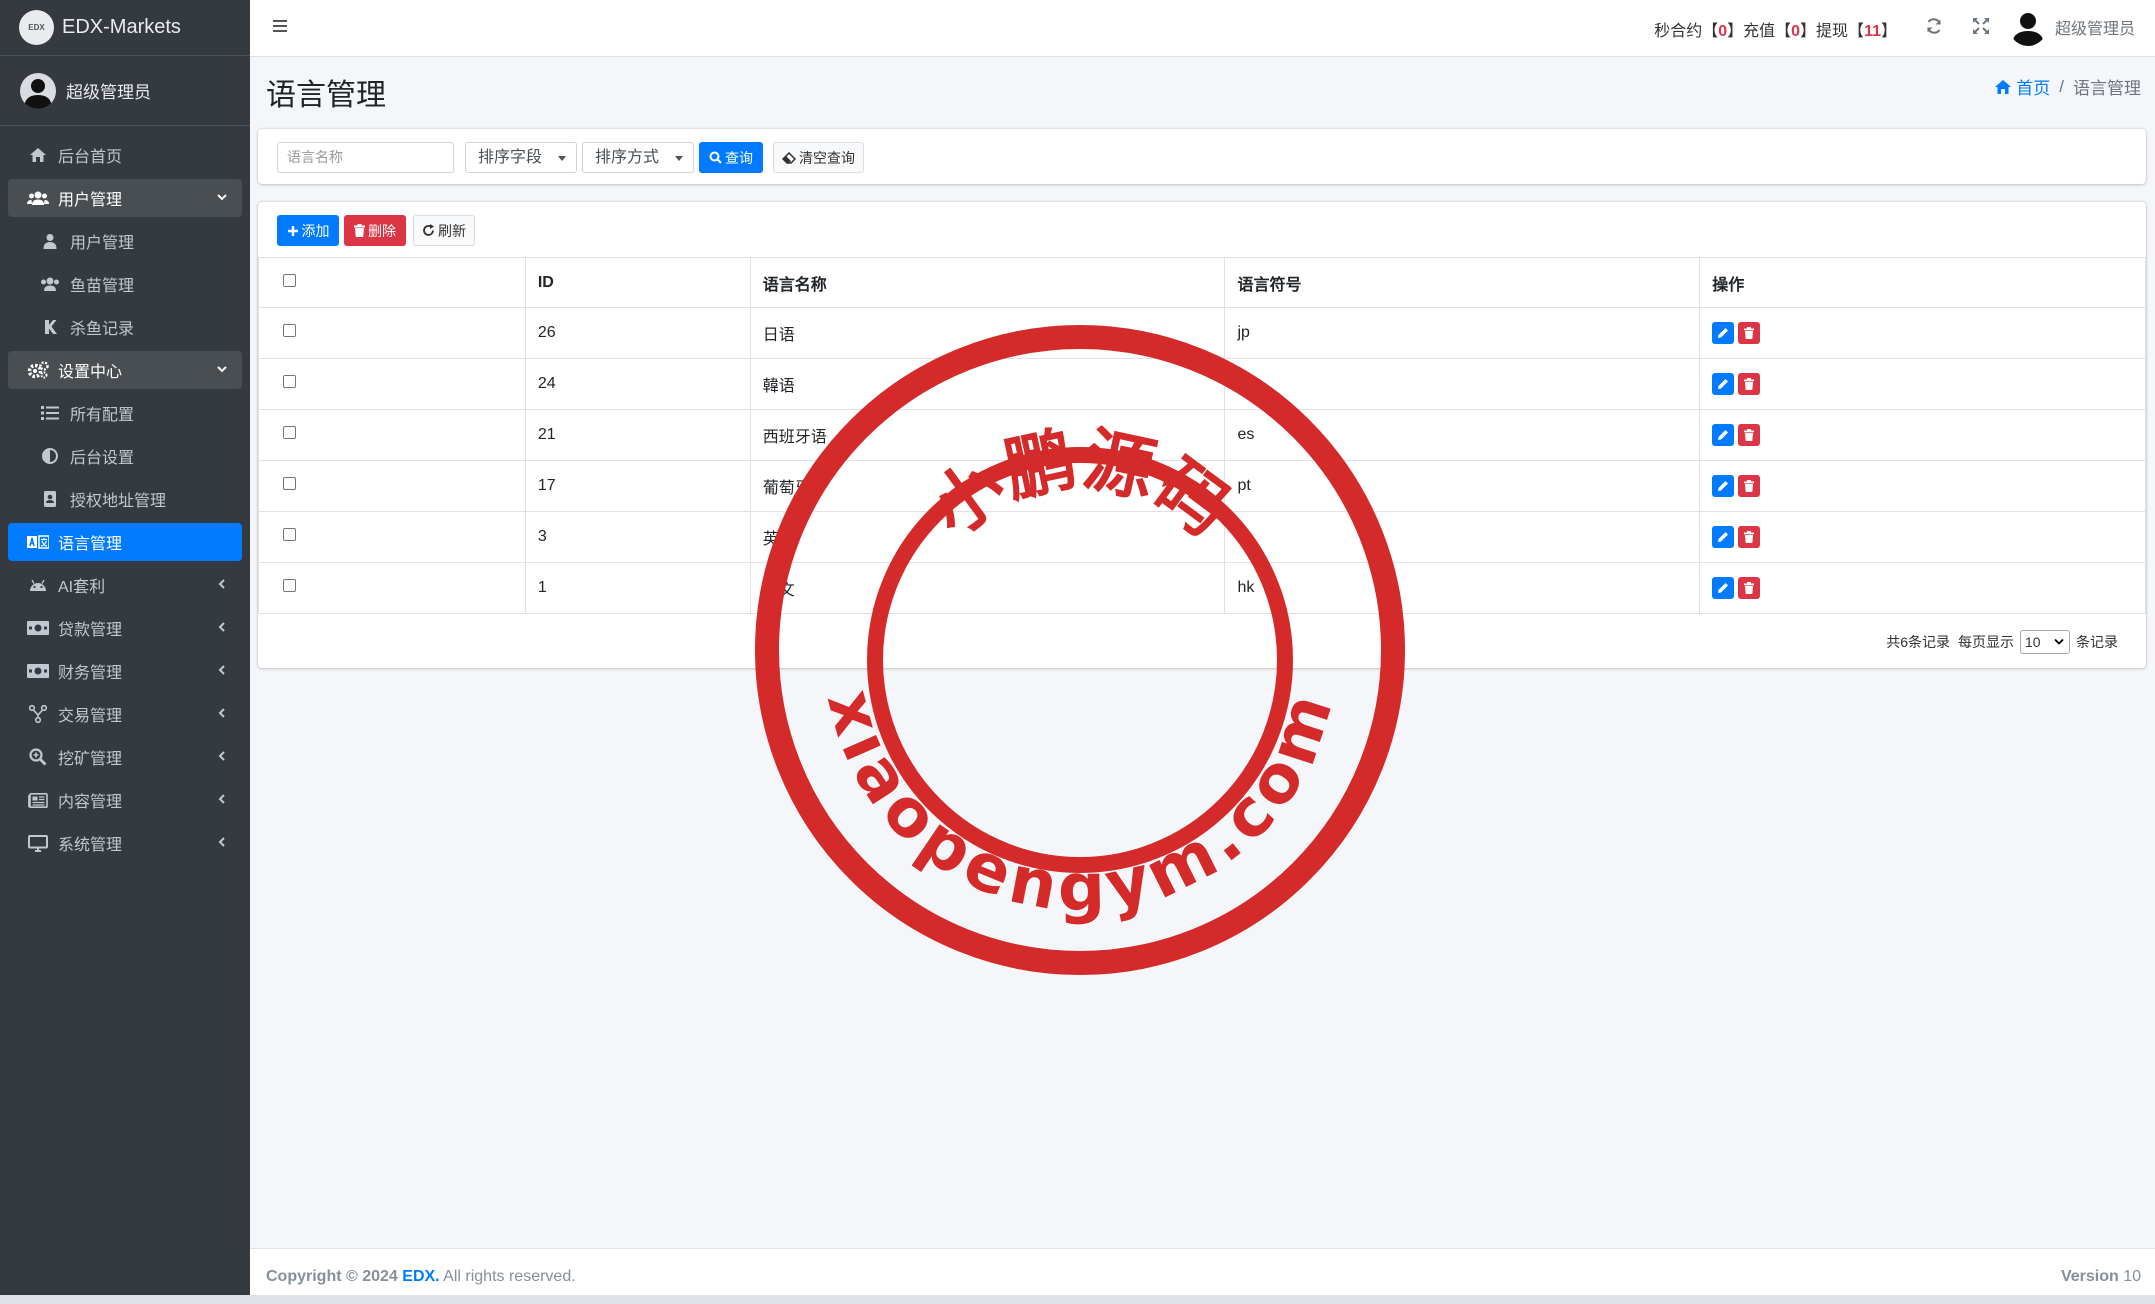 The width and height of the screenshot is (2155, 1304). What do you see at coordinates (125, 628) in the screenshot?
I see `sidebar-item-loans: 贷款管理` at bounding box center [125, 628].